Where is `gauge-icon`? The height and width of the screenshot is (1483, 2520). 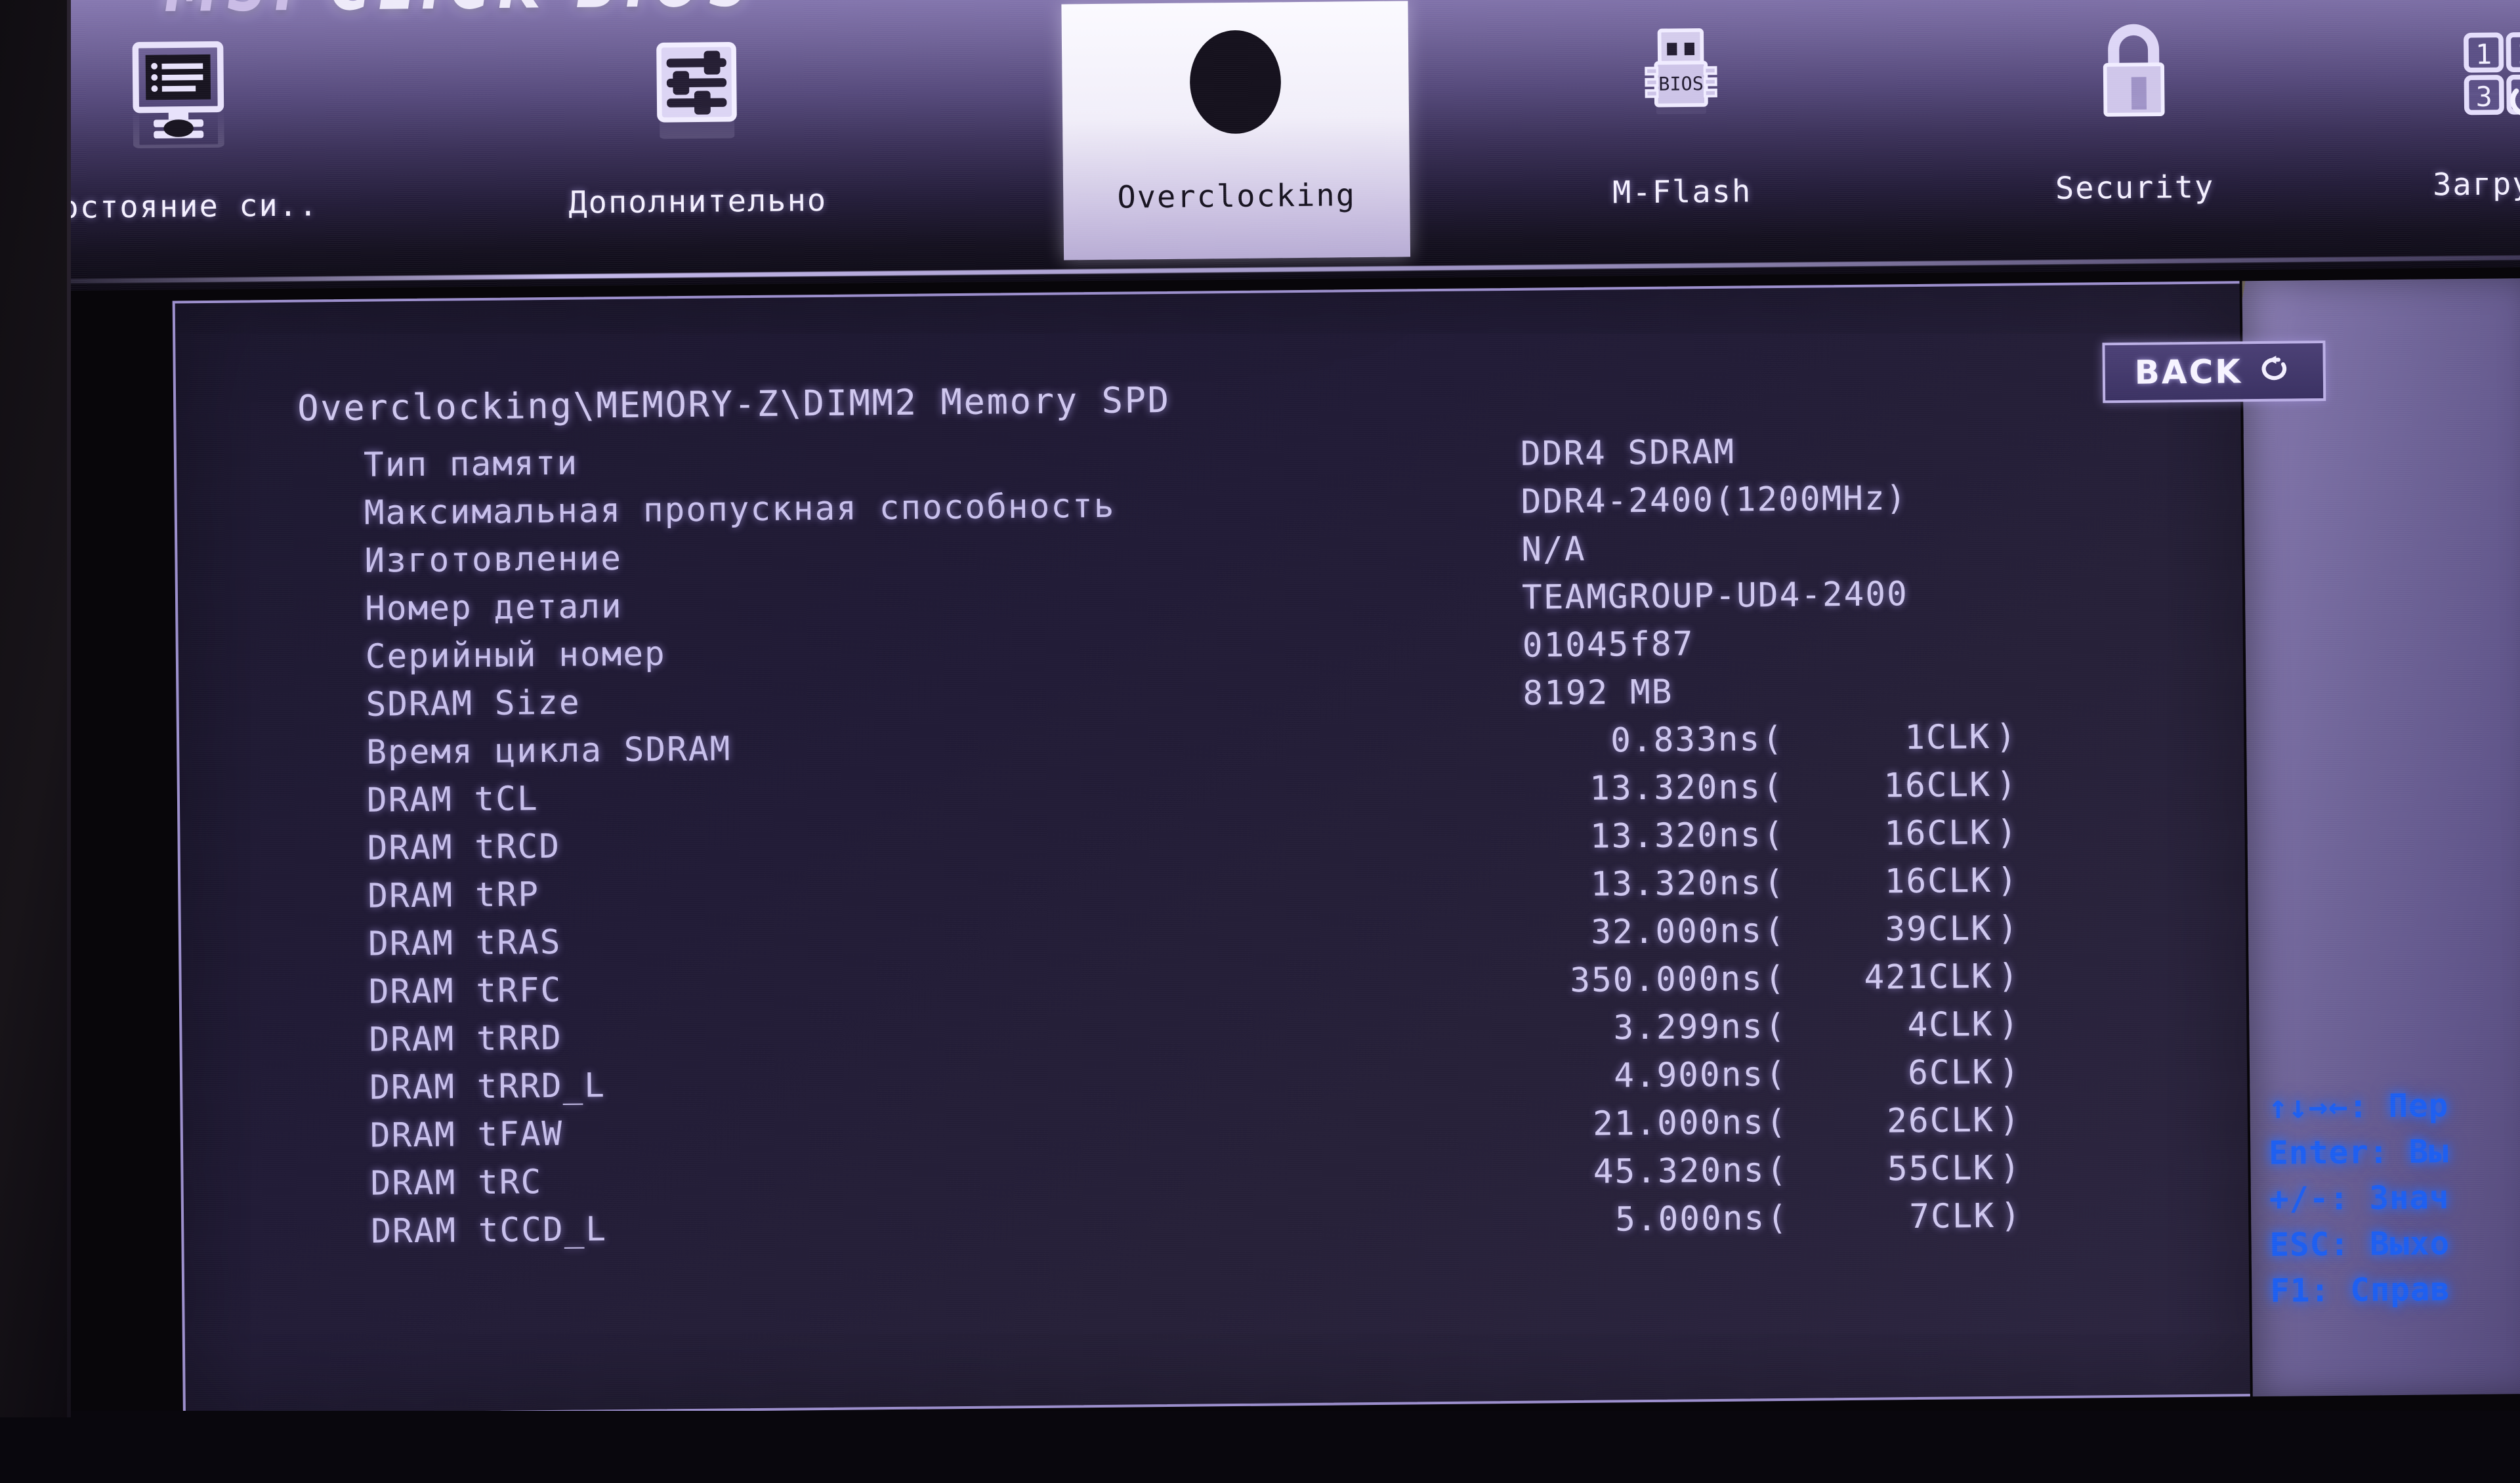
gauge-icon is located at coordinates (1236, 82).